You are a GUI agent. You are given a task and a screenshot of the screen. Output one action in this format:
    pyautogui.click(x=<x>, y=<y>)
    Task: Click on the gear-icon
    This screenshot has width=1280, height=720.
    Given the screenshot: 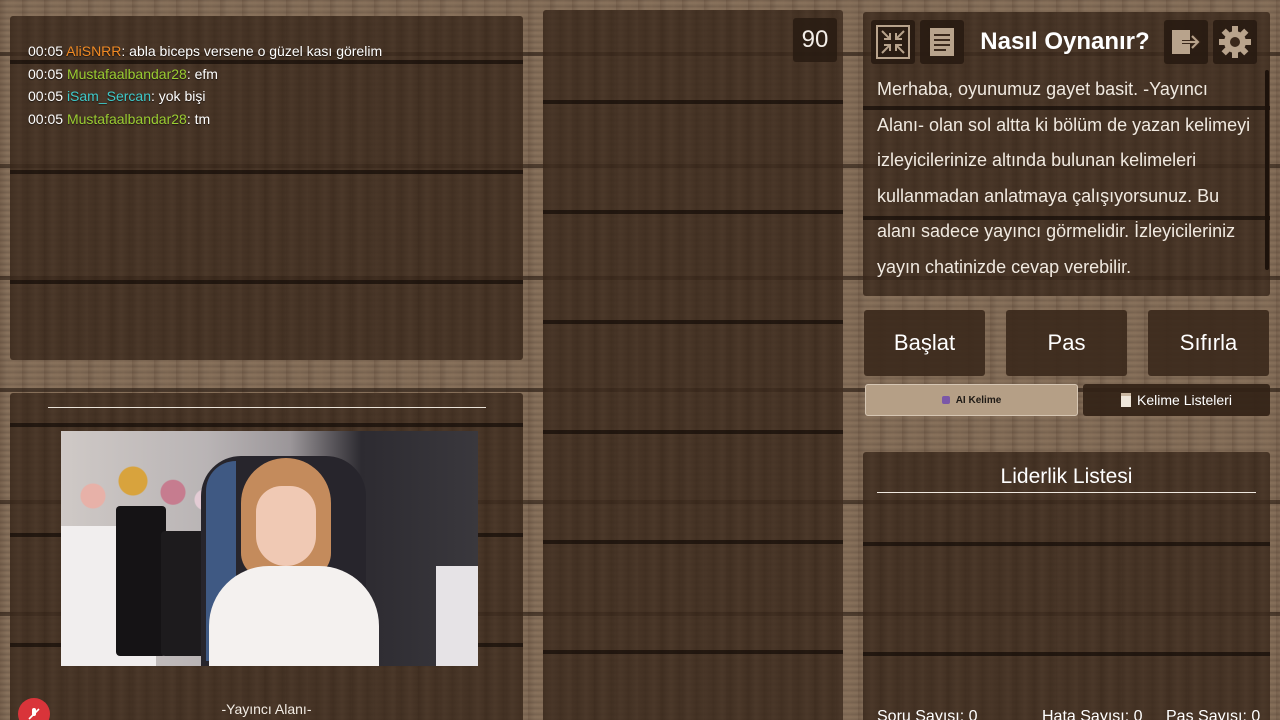 What is the action you would take?
    pyautogui.click(x=1235, y=42)
    